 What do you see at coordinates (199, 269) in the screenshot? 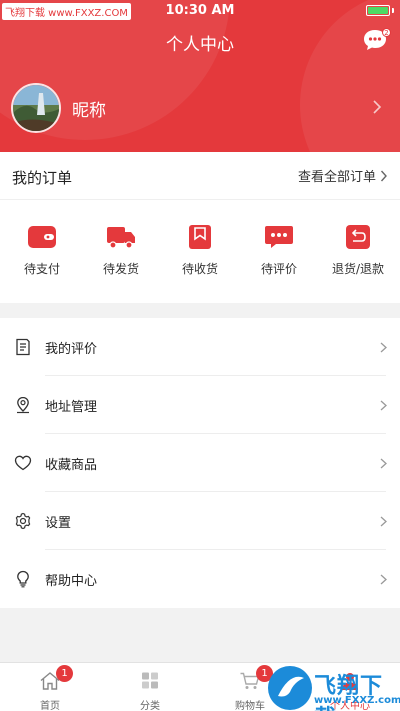
I see `order-status-label: 待收货` at bounding box center [199, 269].